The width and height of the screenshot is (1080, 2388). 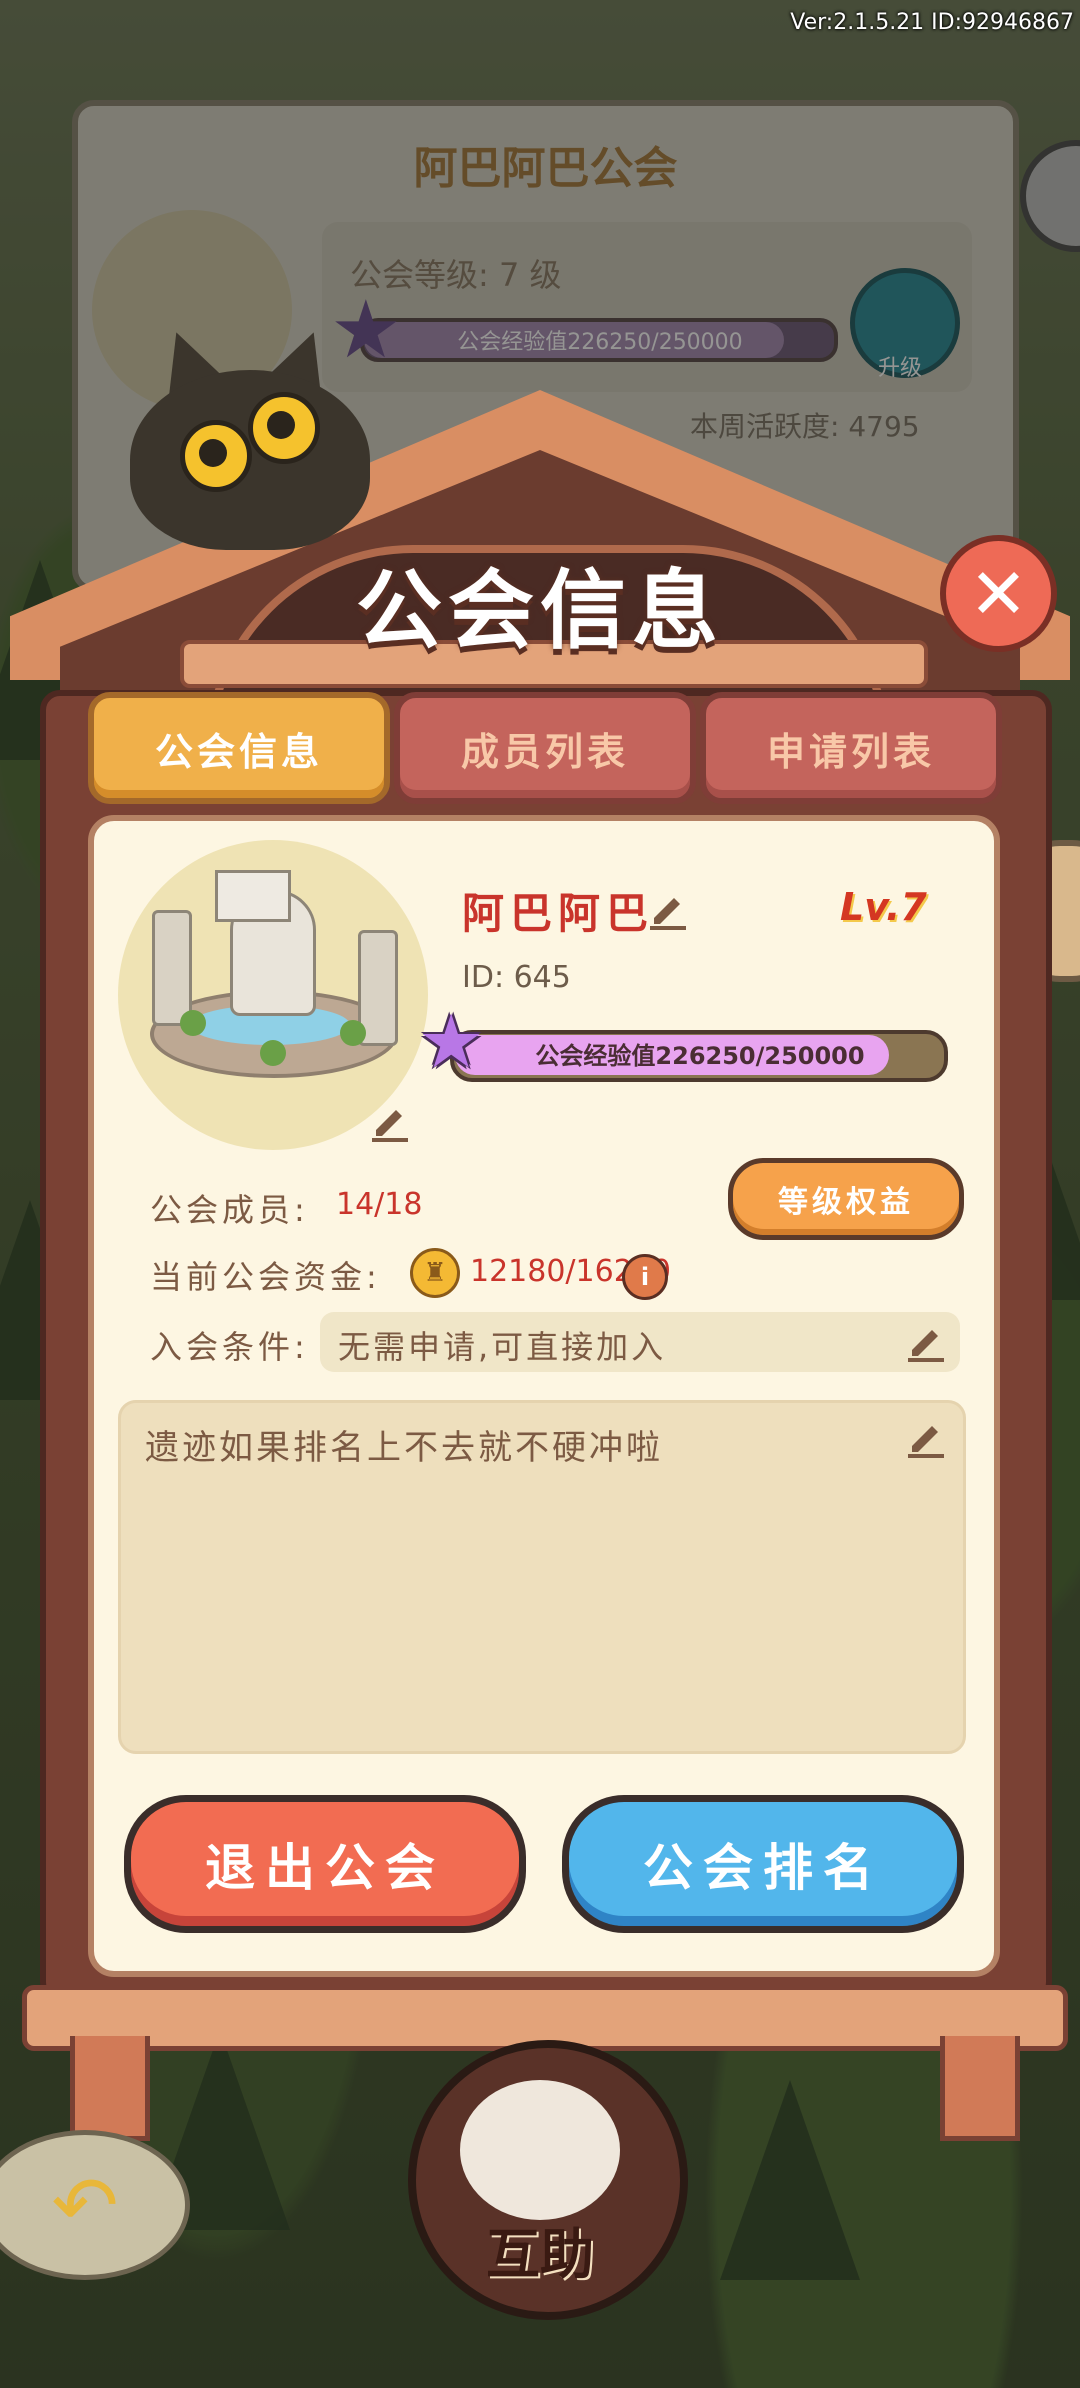 What do you see at coordinates (846, 1199) in the screenshot?
I see `level-benefits-button: 等级权益` at bounding box center [846, 1199].